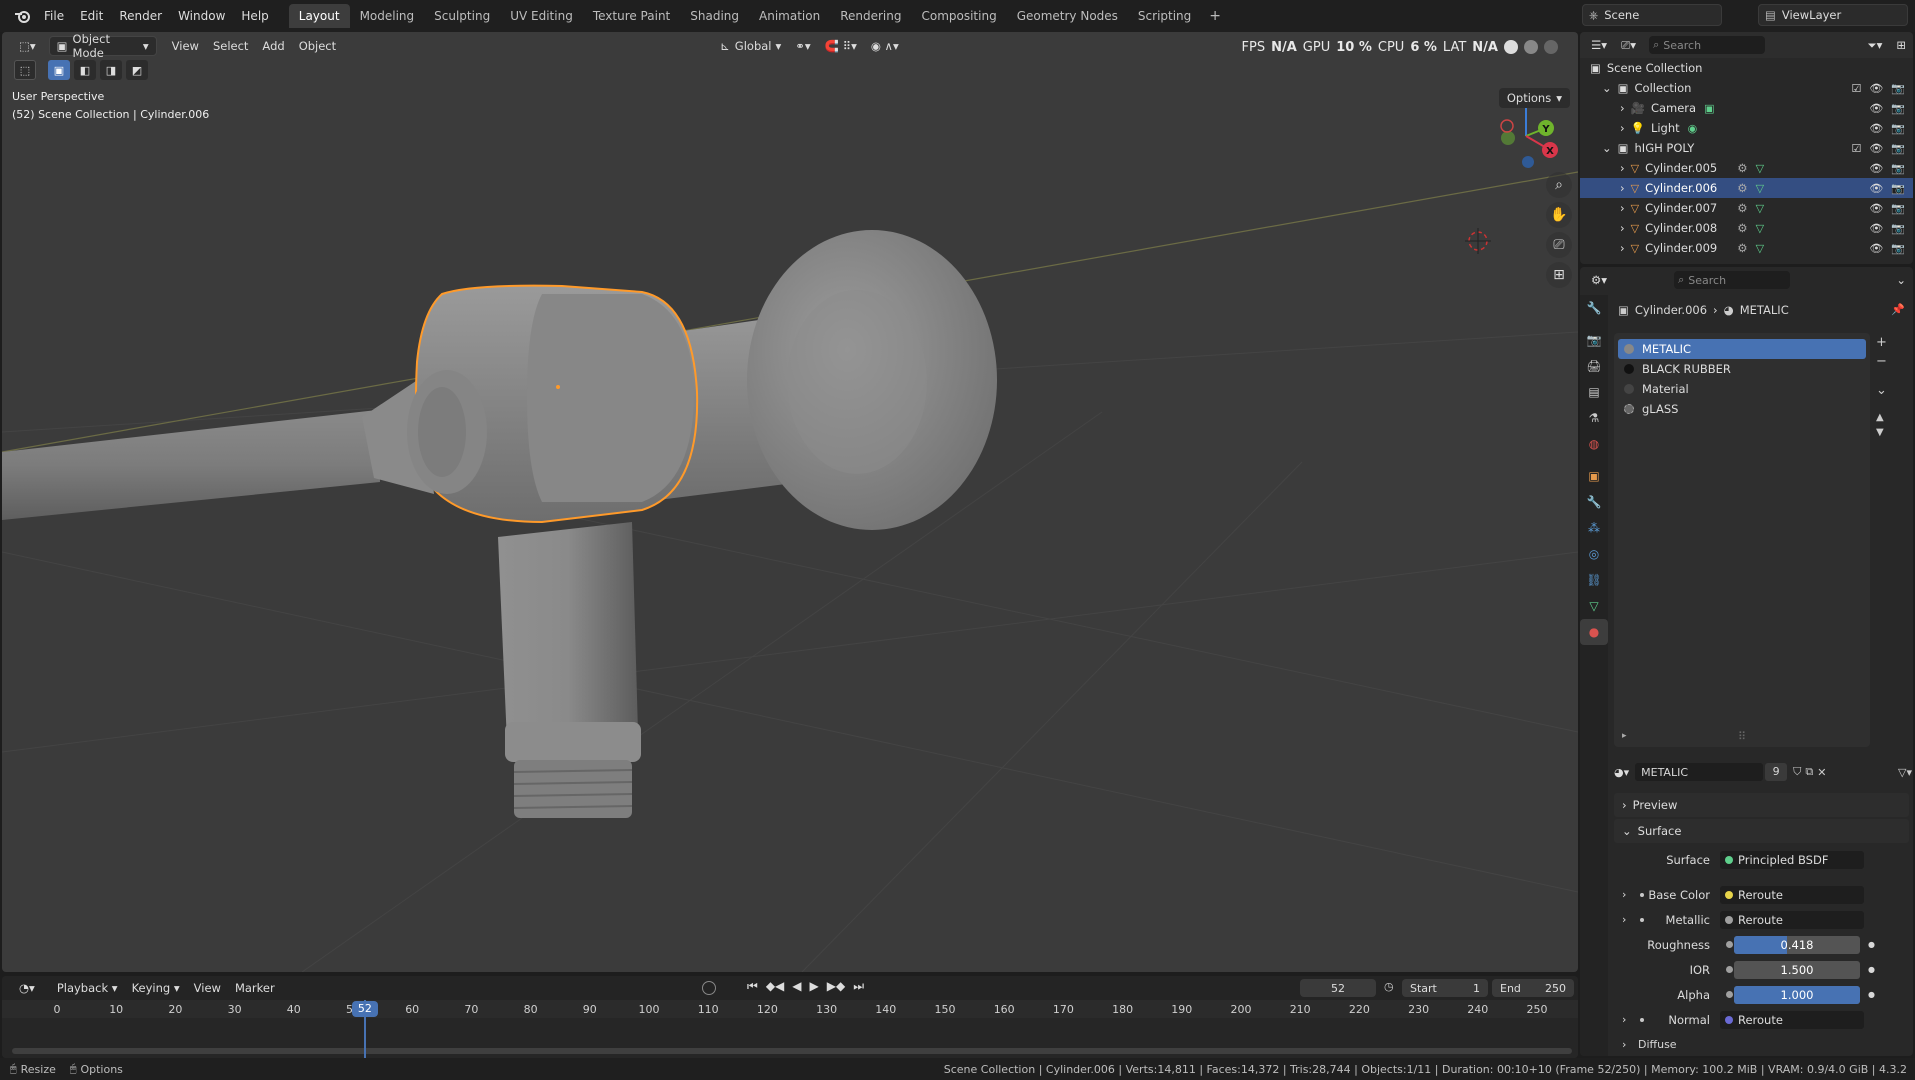  Describe the element at coordinates (1901, 45) in the screenshot. I see `new-collection-icon: ⊞` at that location.